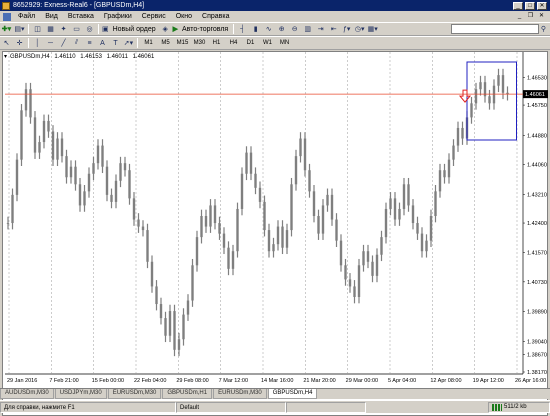 The image size is (550, 416). Describe the element at coordinates (88, 407) in the screenshot. I see `status-help: Для справки, нажмите F1` at that location.